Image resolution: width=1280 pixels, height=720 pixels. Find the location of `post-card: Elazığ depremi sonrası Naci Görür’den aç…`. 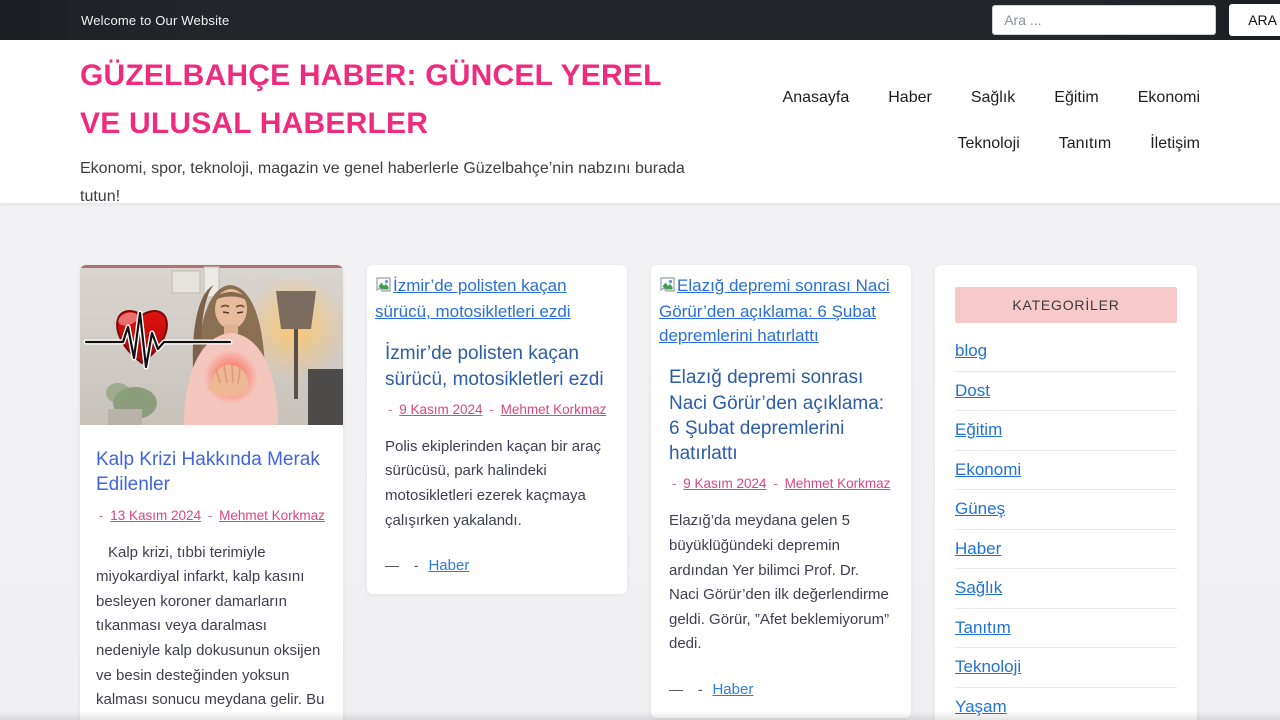

post-card: Elazığ depremi sonrası Naci Görür’den aç… is located at coordinates (781, 491).